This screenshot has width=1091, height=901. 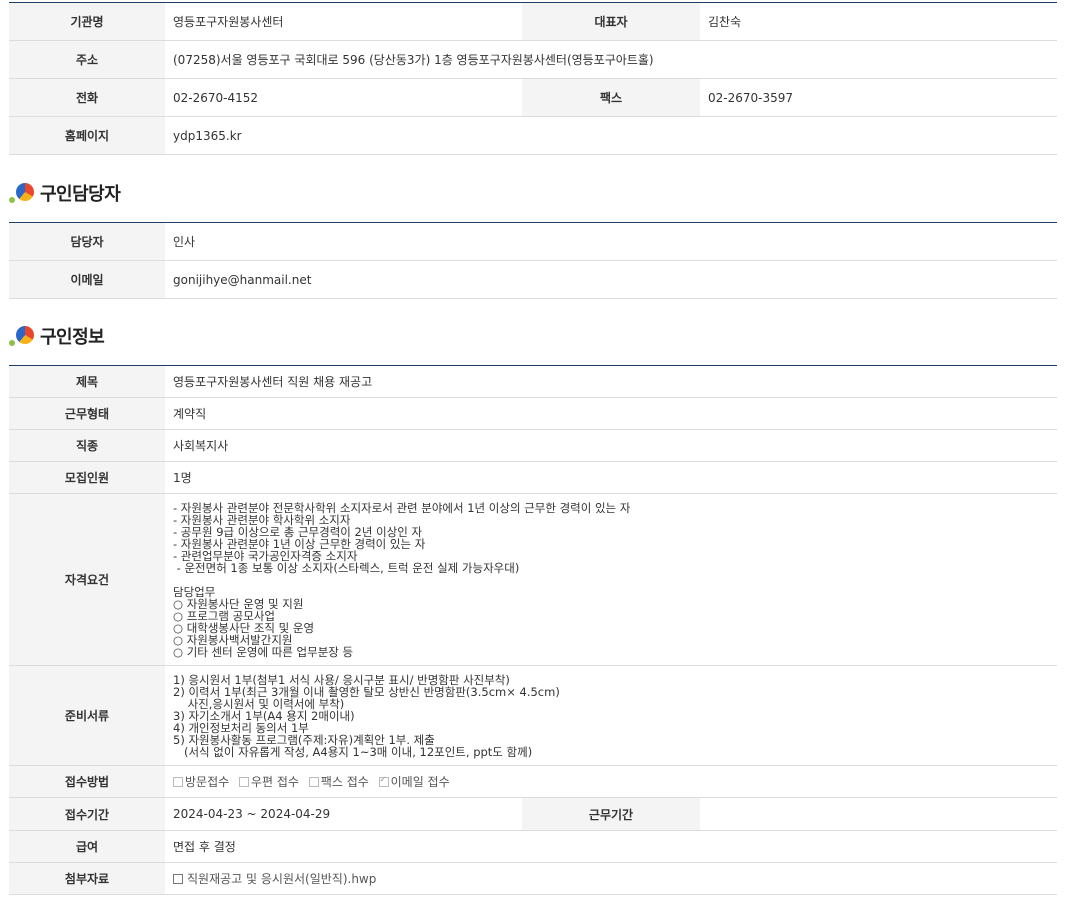 I want to click on org-phone-label: 전화, so click(x=87, y=97).